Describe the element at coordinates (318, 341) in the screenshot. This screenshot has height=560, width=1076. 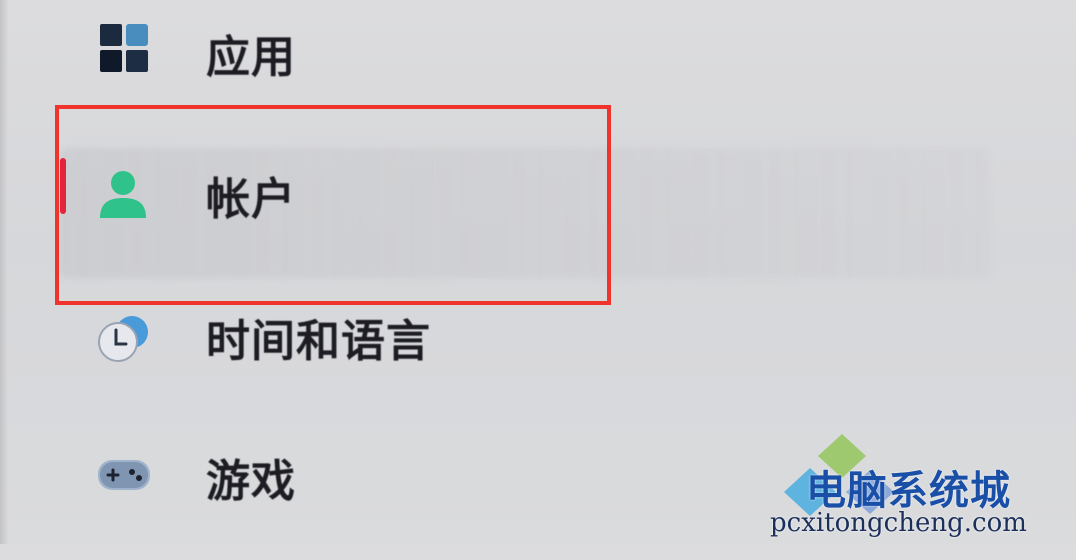
I see `sidebar-item-label: 时间和语言` at that location.